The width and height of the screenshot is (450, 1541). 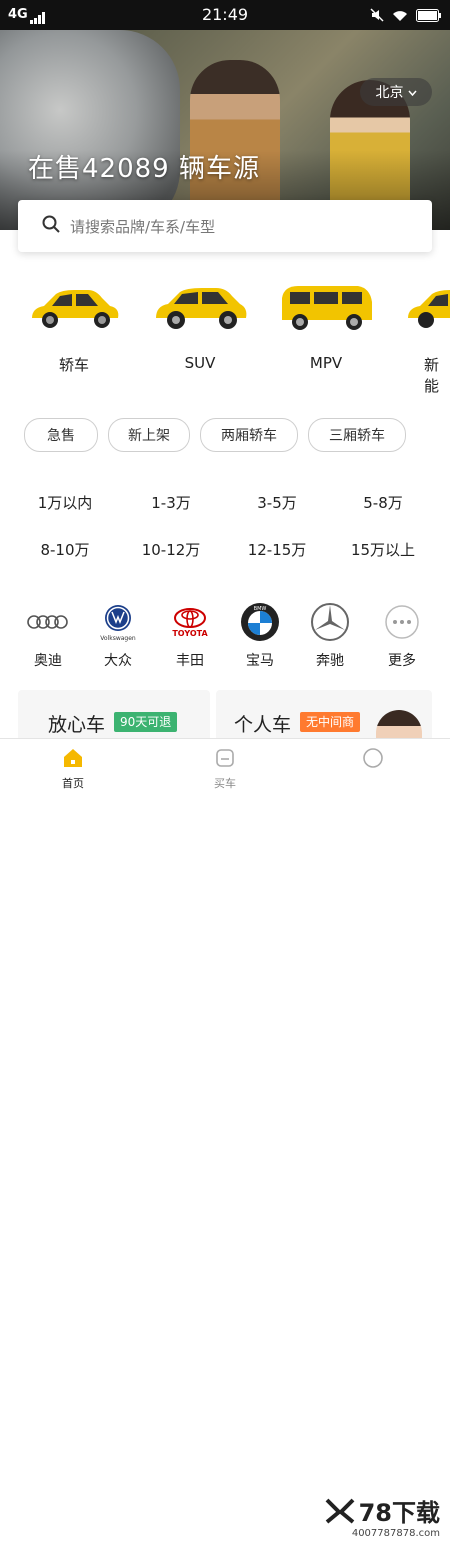 I want to click on hero-title: 在售42089 辆车源, so click(x=144, y=169).